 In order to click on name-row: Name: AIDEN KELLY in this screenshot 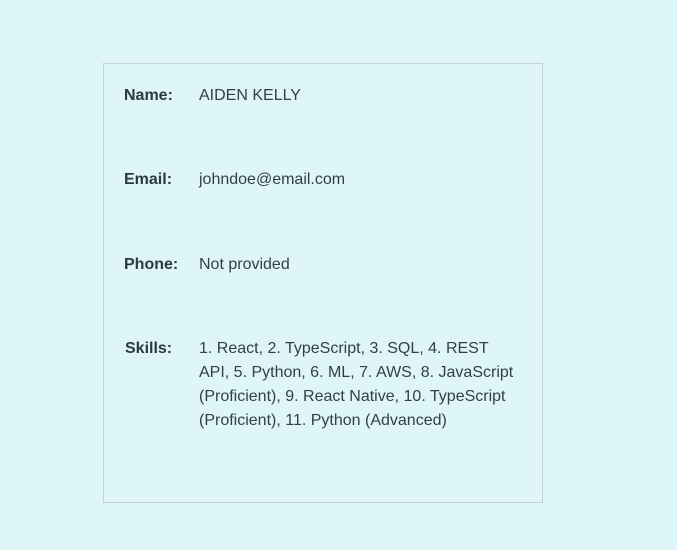, I will do `click(323, 96)`.